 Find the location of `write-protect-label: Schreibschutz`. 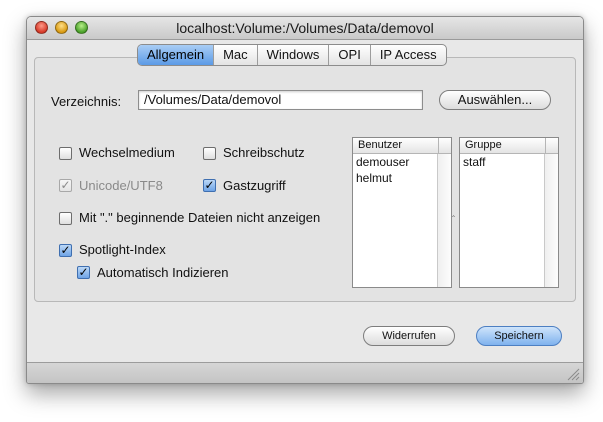

write-protect-label: Schreibschutz is located at coordinates (264, 152).